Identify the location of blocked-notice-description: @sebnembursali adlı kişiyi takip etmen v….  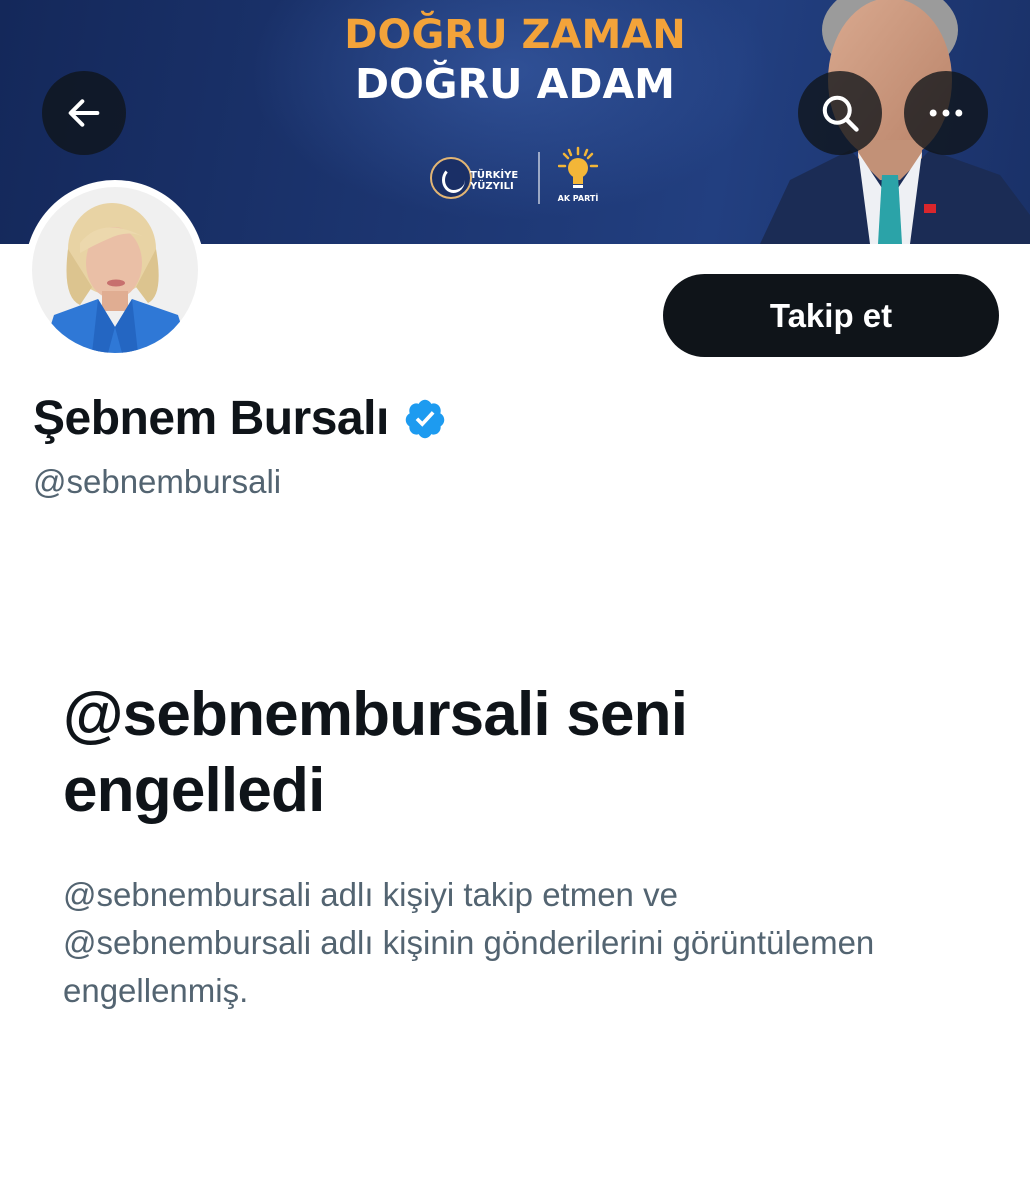
(469, 942).